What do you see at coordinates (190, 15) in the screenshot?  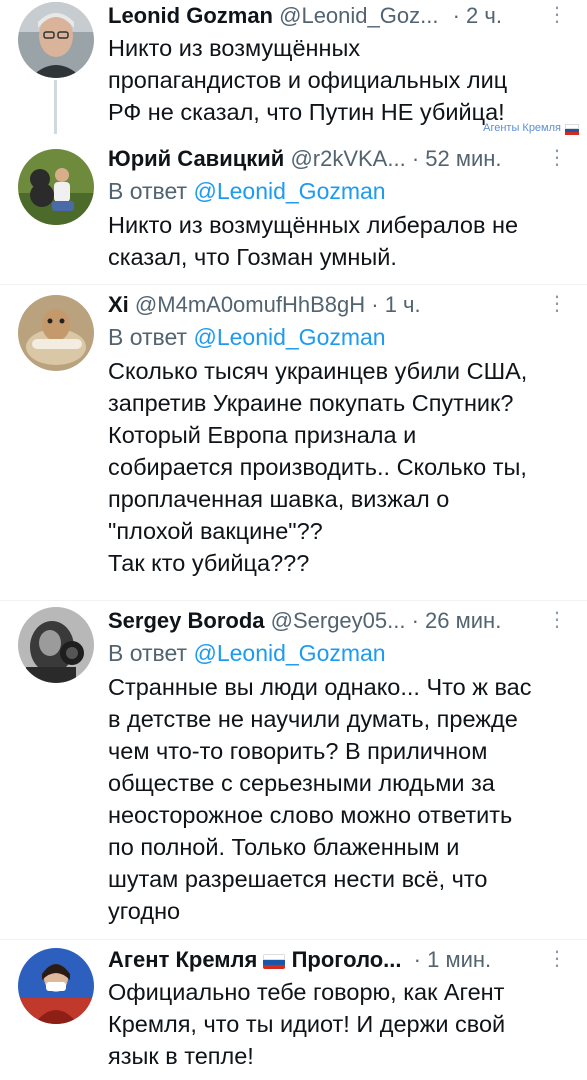 I see `display-name: Leonid Gozman` at bounding box center [190, 15].